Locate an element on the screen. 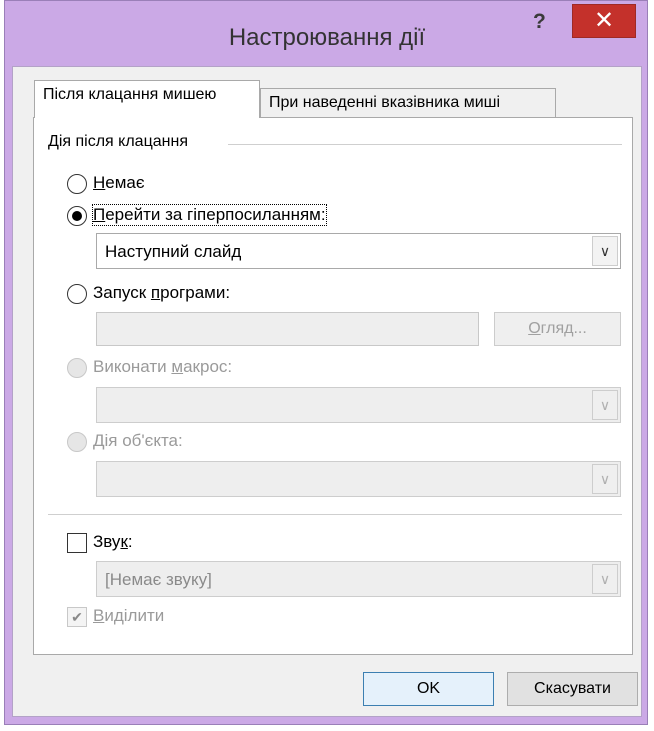 The image size is (654, 731). radio-none is located at coordinates (77, 184).